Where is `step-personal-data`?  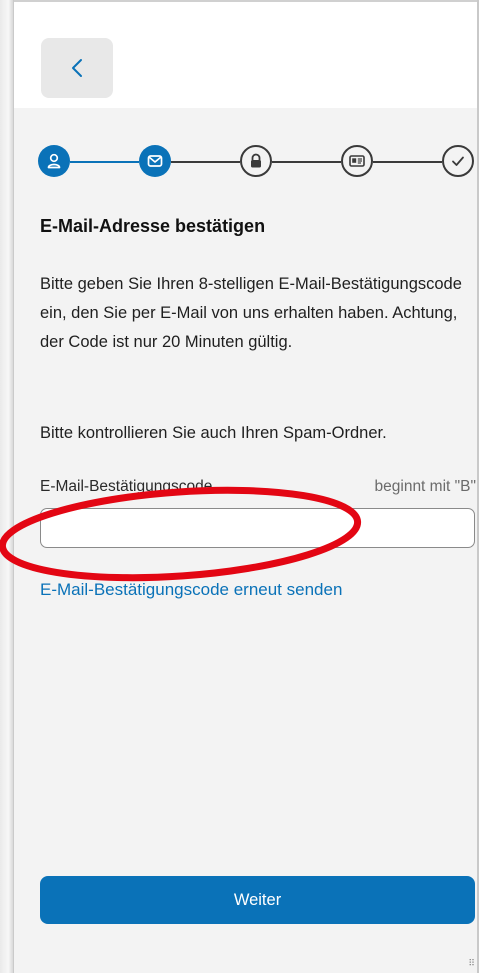
step-personal-data is located at coordinates (54, 161).